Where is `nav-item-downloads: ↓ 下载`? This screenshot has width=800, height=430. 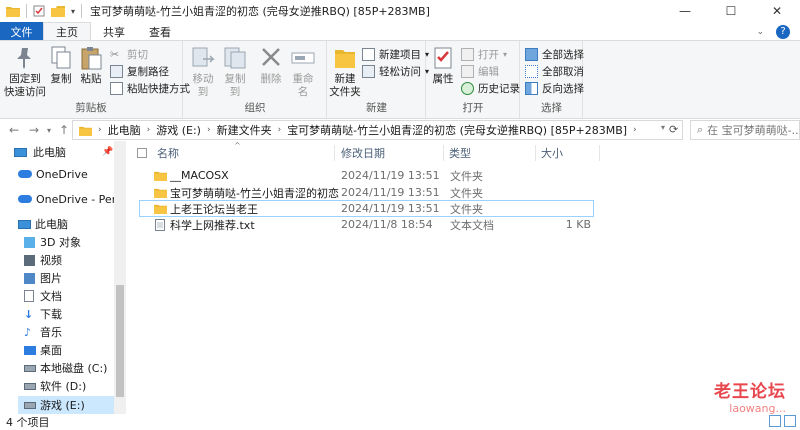 nav-item-downloads: ↓ 下载 is located at coordinates (43, 314).